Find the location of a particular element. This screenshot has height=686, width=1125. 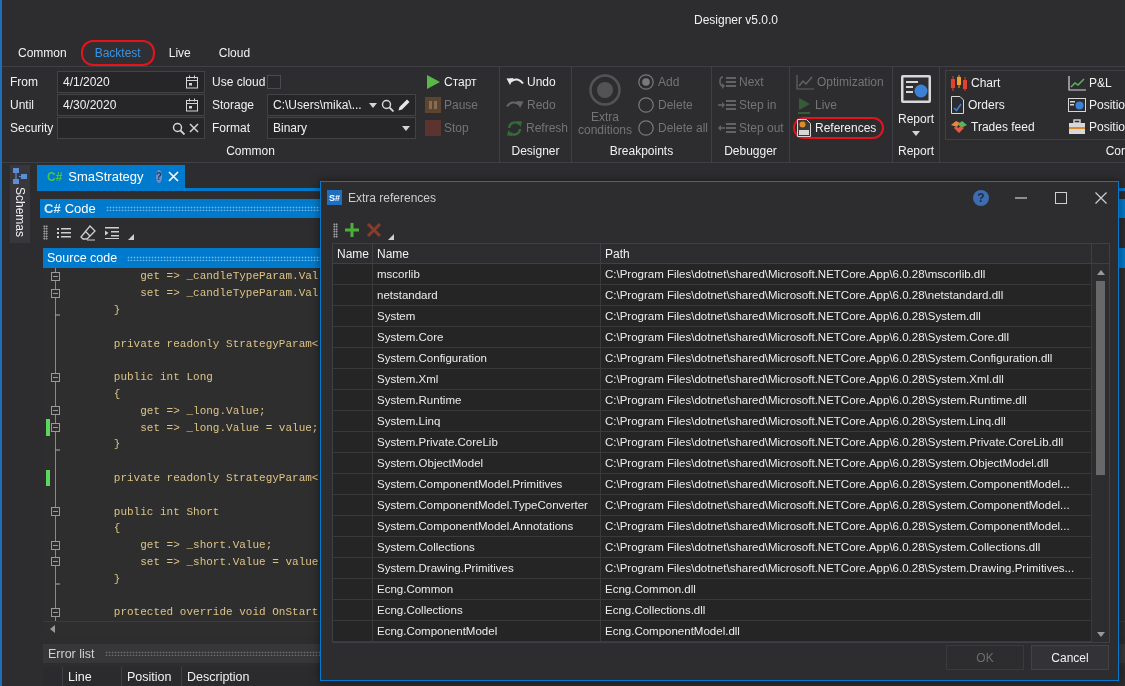

group-label: Breakpoints is located at coordinates (641, 151).